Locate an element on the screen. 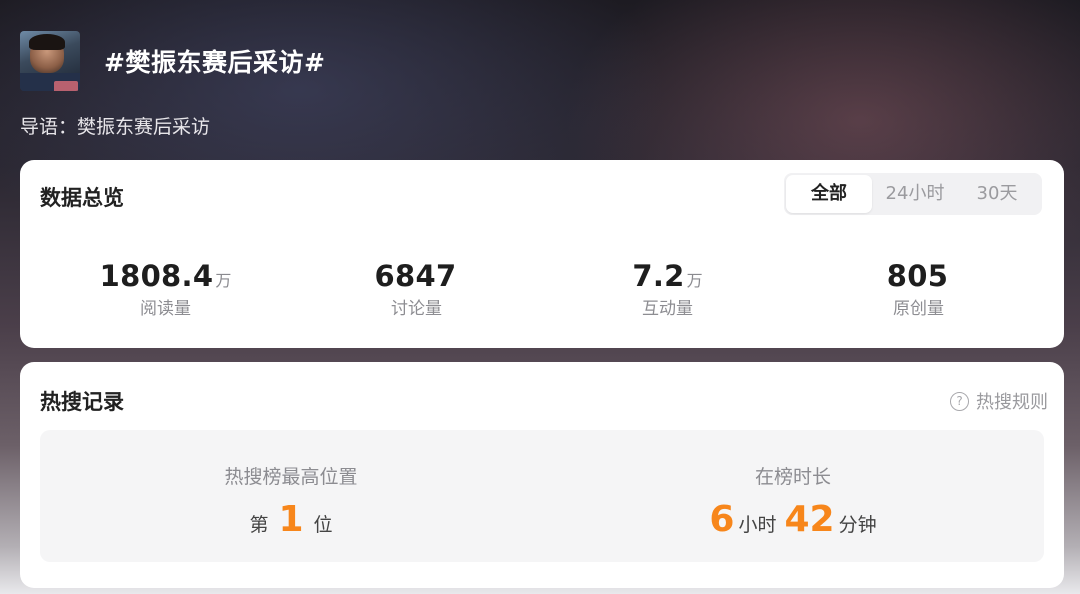 This screenshot has width=1080, height=594. stat-discussions-value: 6847 is located at coordinates (415, 276).